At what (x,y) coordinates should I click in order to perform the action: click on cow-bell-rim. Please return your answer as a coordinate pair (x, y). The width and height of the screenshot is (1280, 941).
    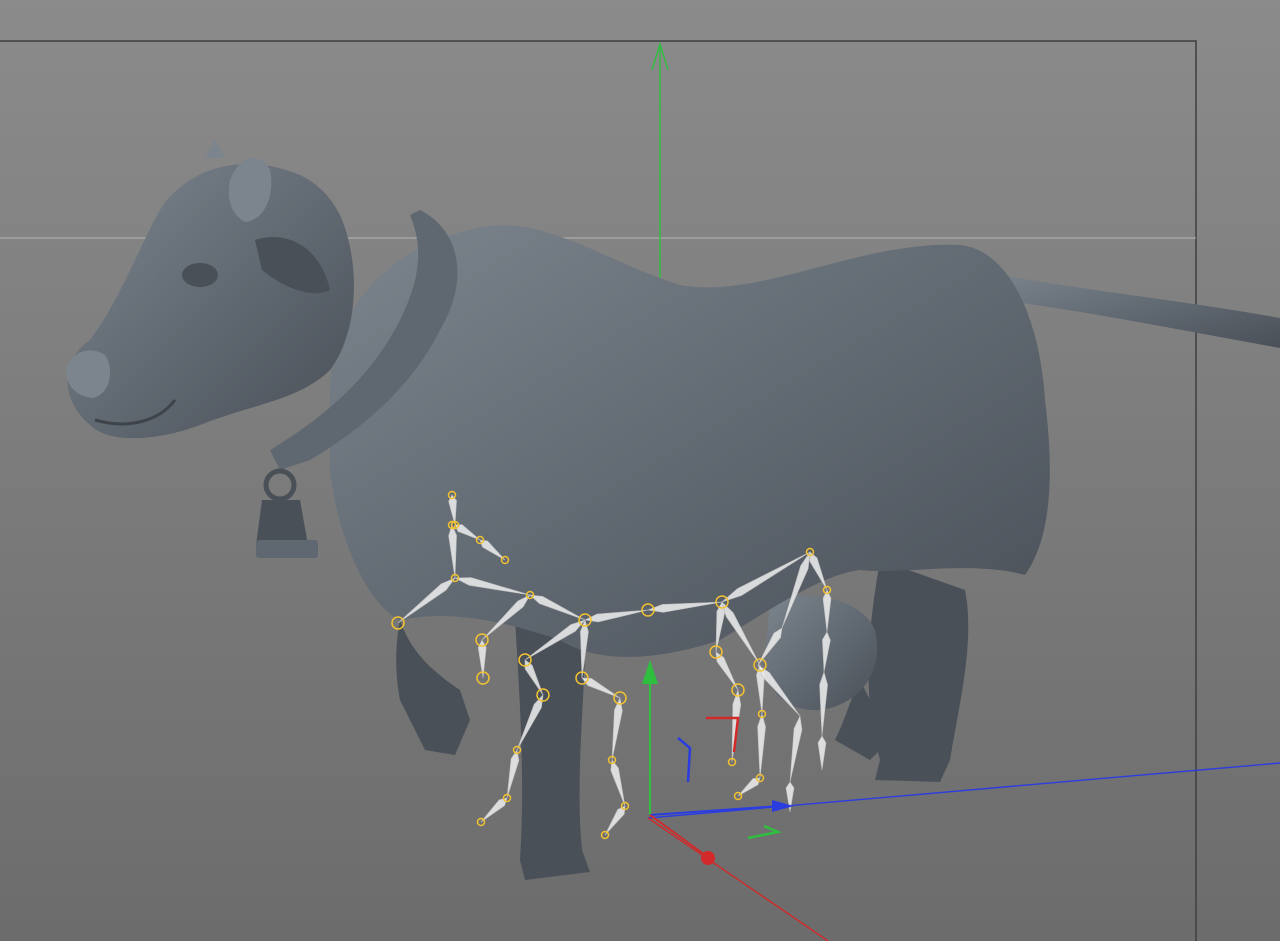
    Looking at the image, I should click on (287, 549).